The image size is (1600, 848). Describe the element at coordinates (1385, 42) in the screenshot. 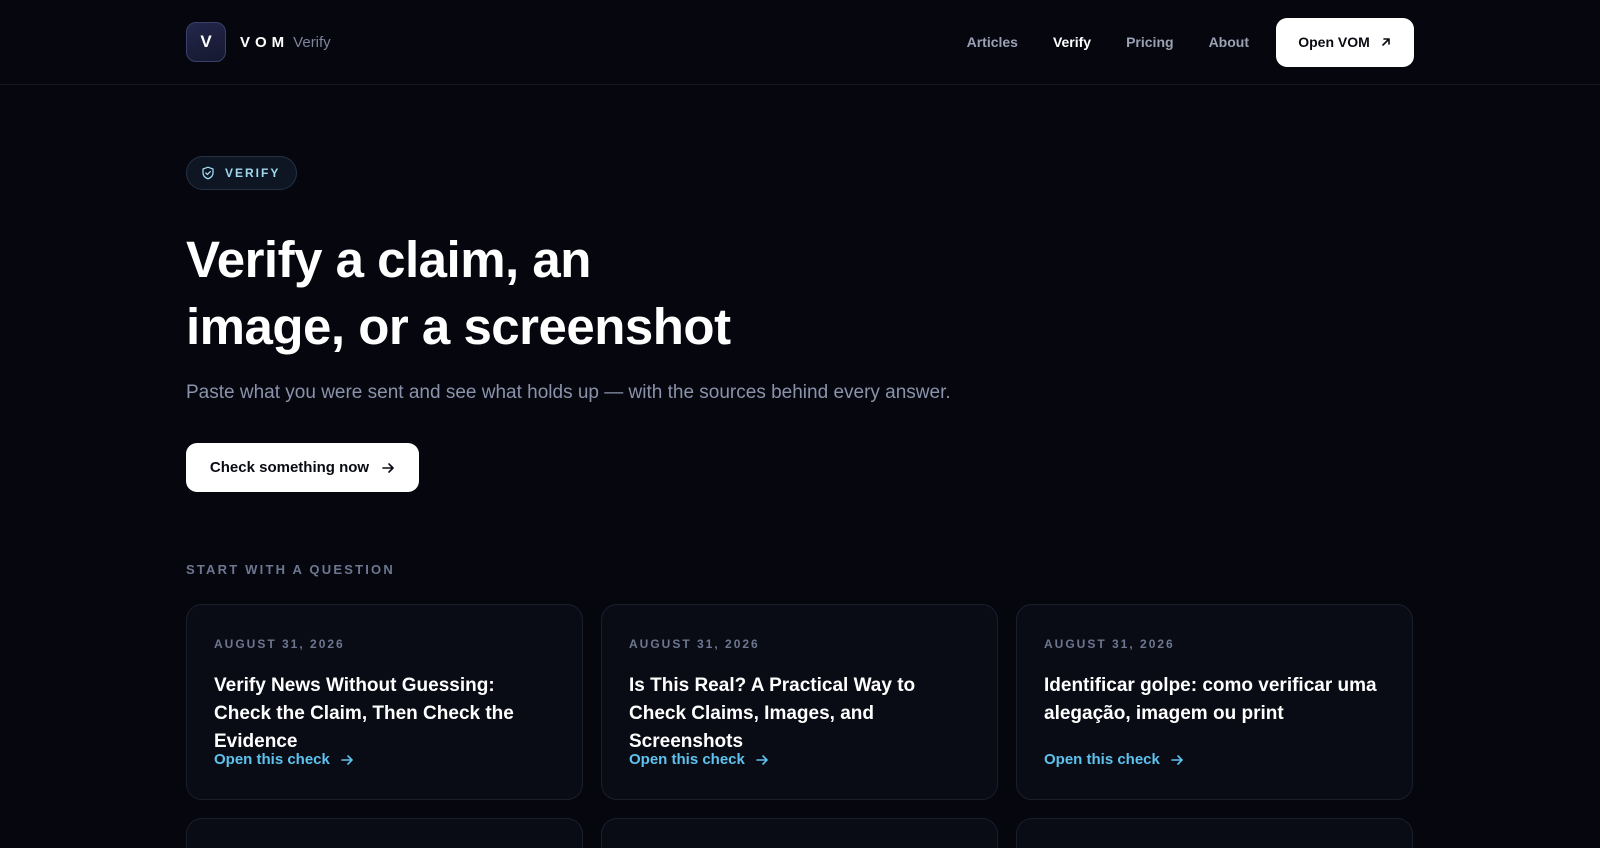

I see `arrow-up-right-icon` at that location.